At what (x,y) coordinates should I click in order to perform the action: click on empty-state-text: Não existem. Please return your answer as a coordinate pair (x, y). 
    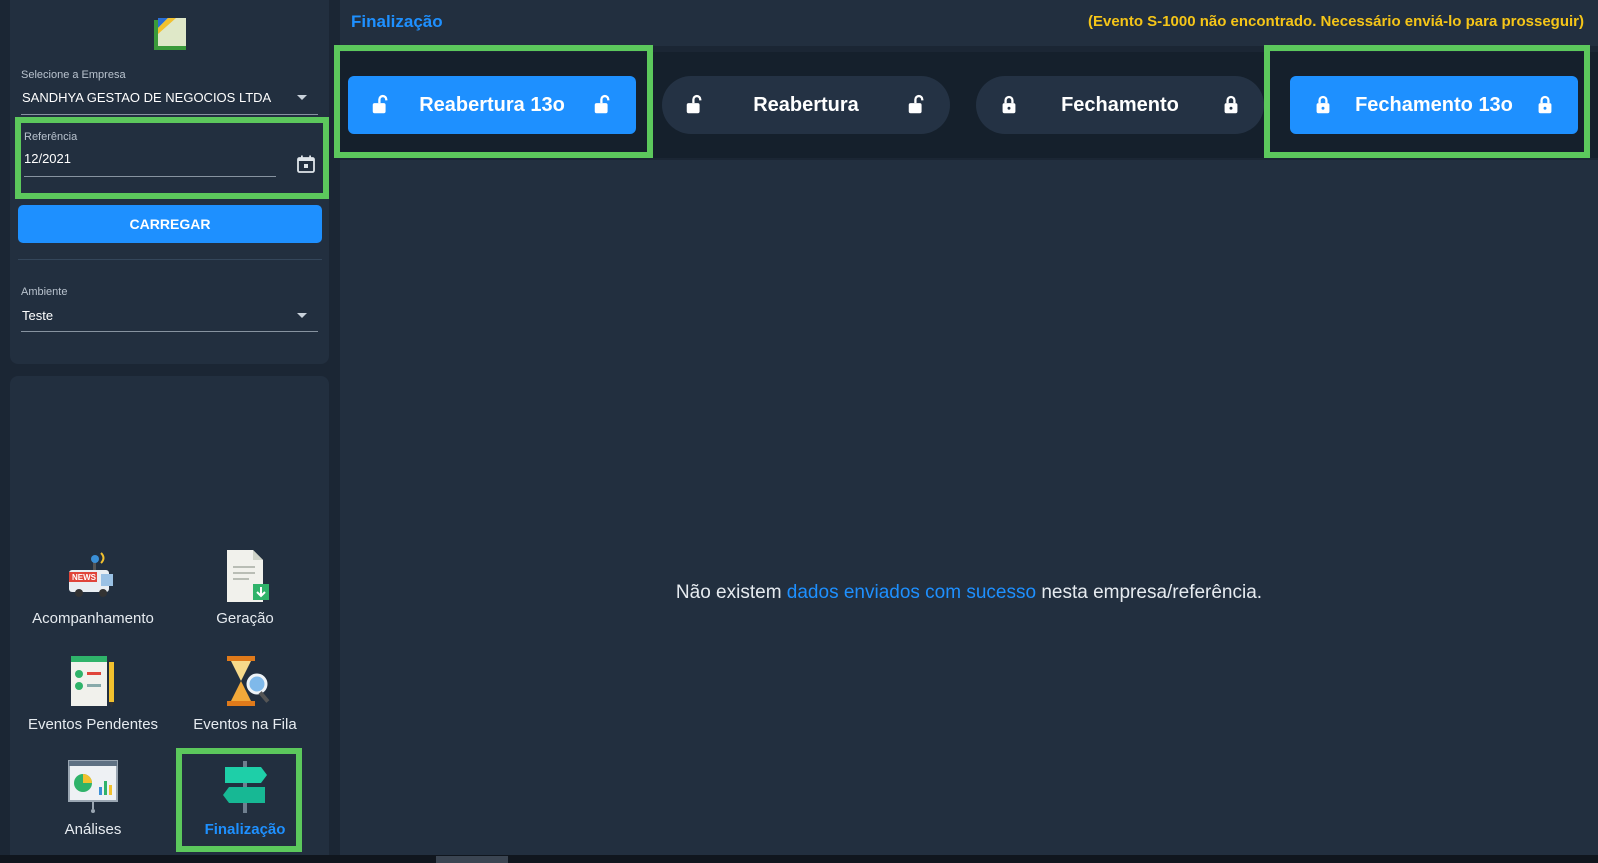
    Looking at the image, I should click on (731, 592).